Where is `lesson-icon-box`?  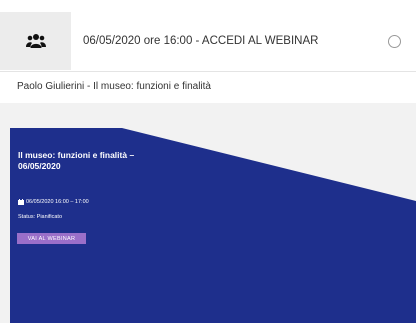 lesson-icon-box is located at coordinates (35, 41).